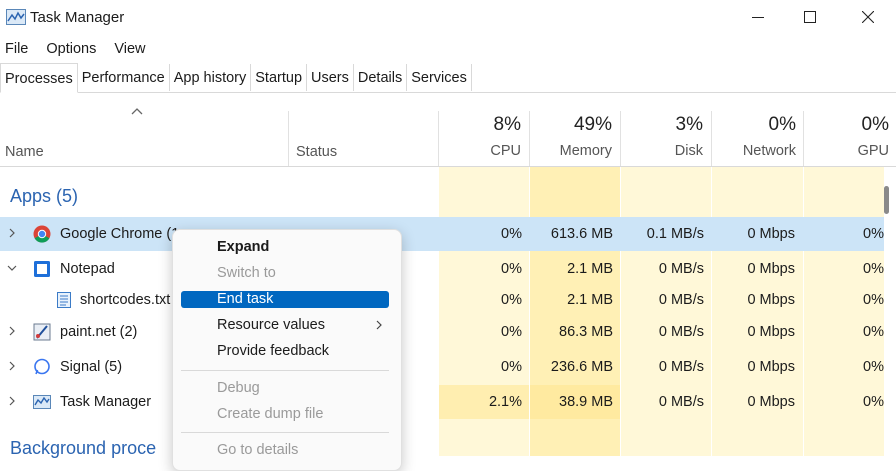  What do you see at coordinates (246, 273) in the screenshot?
I see `menu-switch-to: Switch to` at bounding box center [246, 273].